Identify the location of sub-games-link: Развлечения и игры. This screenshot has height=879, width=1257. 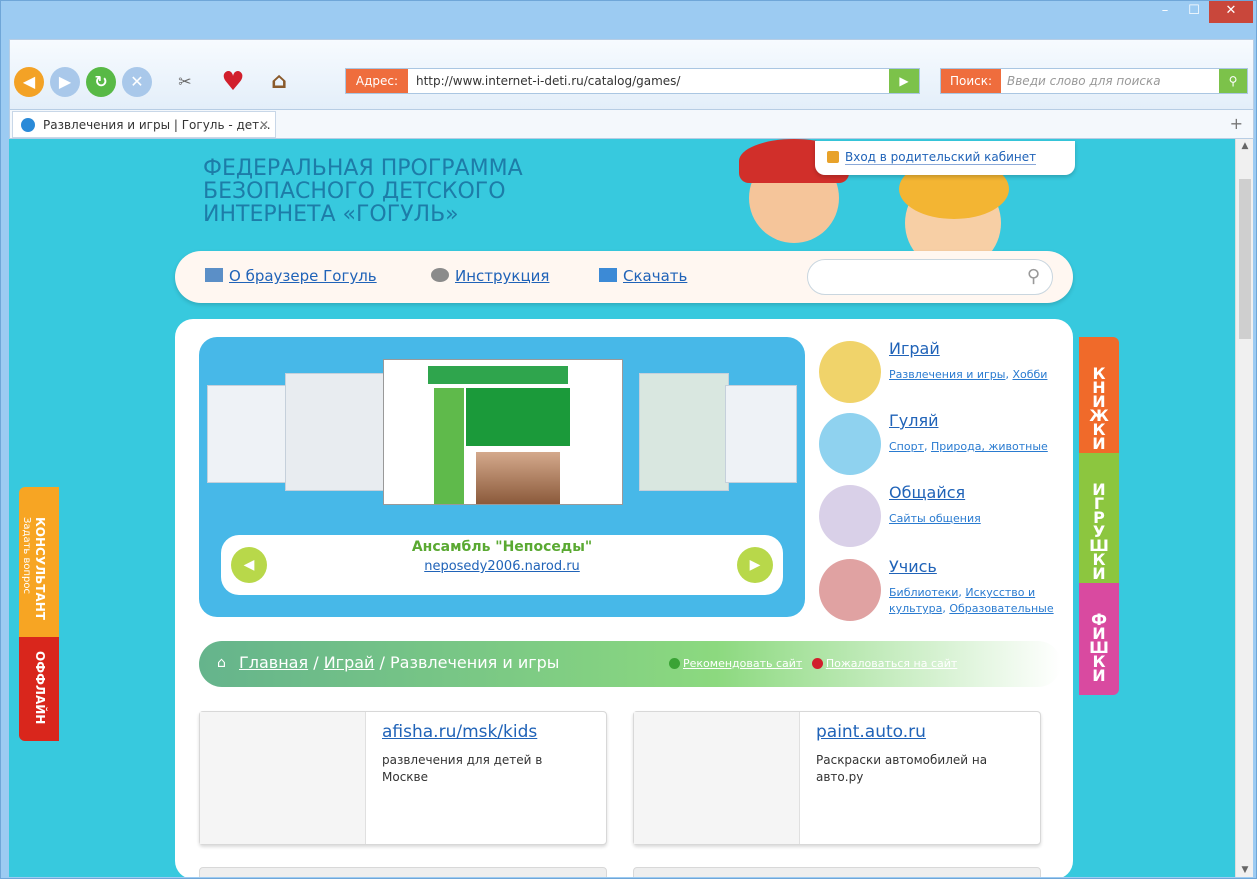
(947, 374).